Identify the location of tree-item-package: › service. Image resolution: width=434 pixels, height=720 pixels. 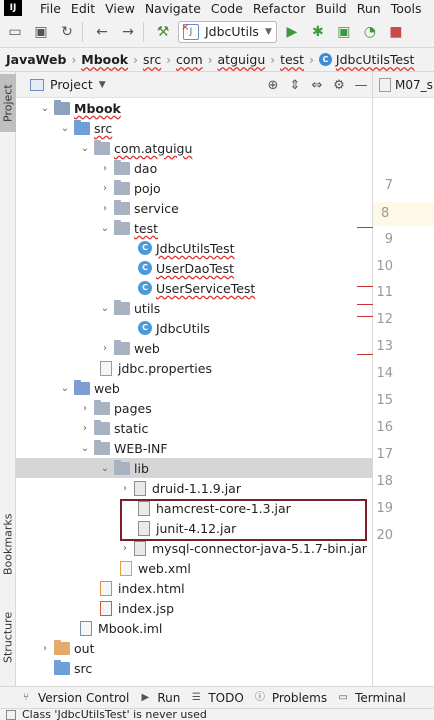
(194, 208).